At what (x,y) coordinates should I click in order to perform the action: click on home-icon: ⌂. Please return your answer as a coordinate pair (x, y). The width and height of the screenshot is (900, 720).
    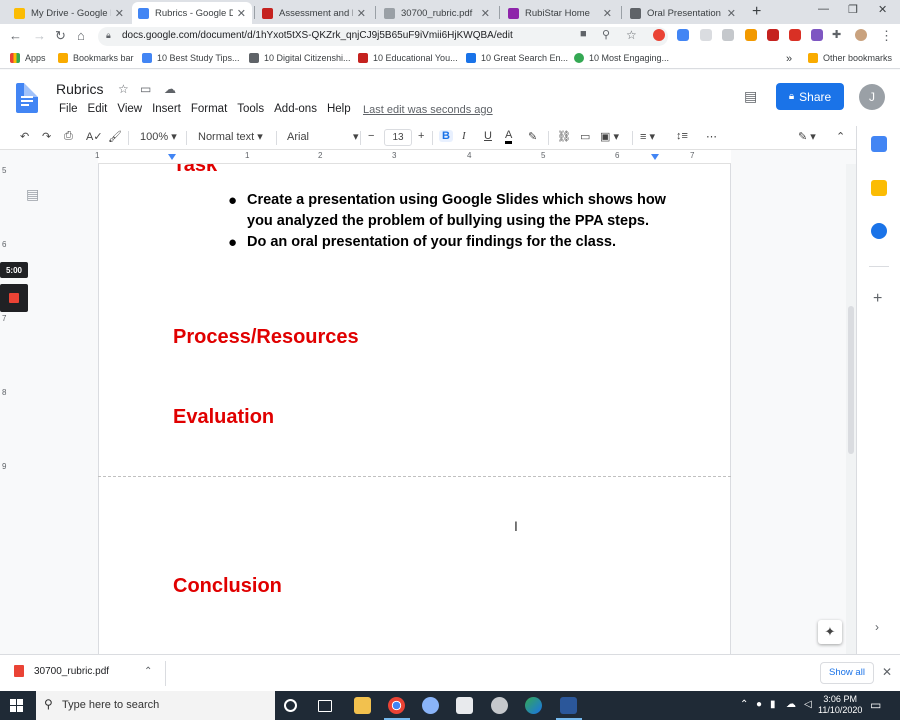
    Looking at the image, I should click on (81, 35).